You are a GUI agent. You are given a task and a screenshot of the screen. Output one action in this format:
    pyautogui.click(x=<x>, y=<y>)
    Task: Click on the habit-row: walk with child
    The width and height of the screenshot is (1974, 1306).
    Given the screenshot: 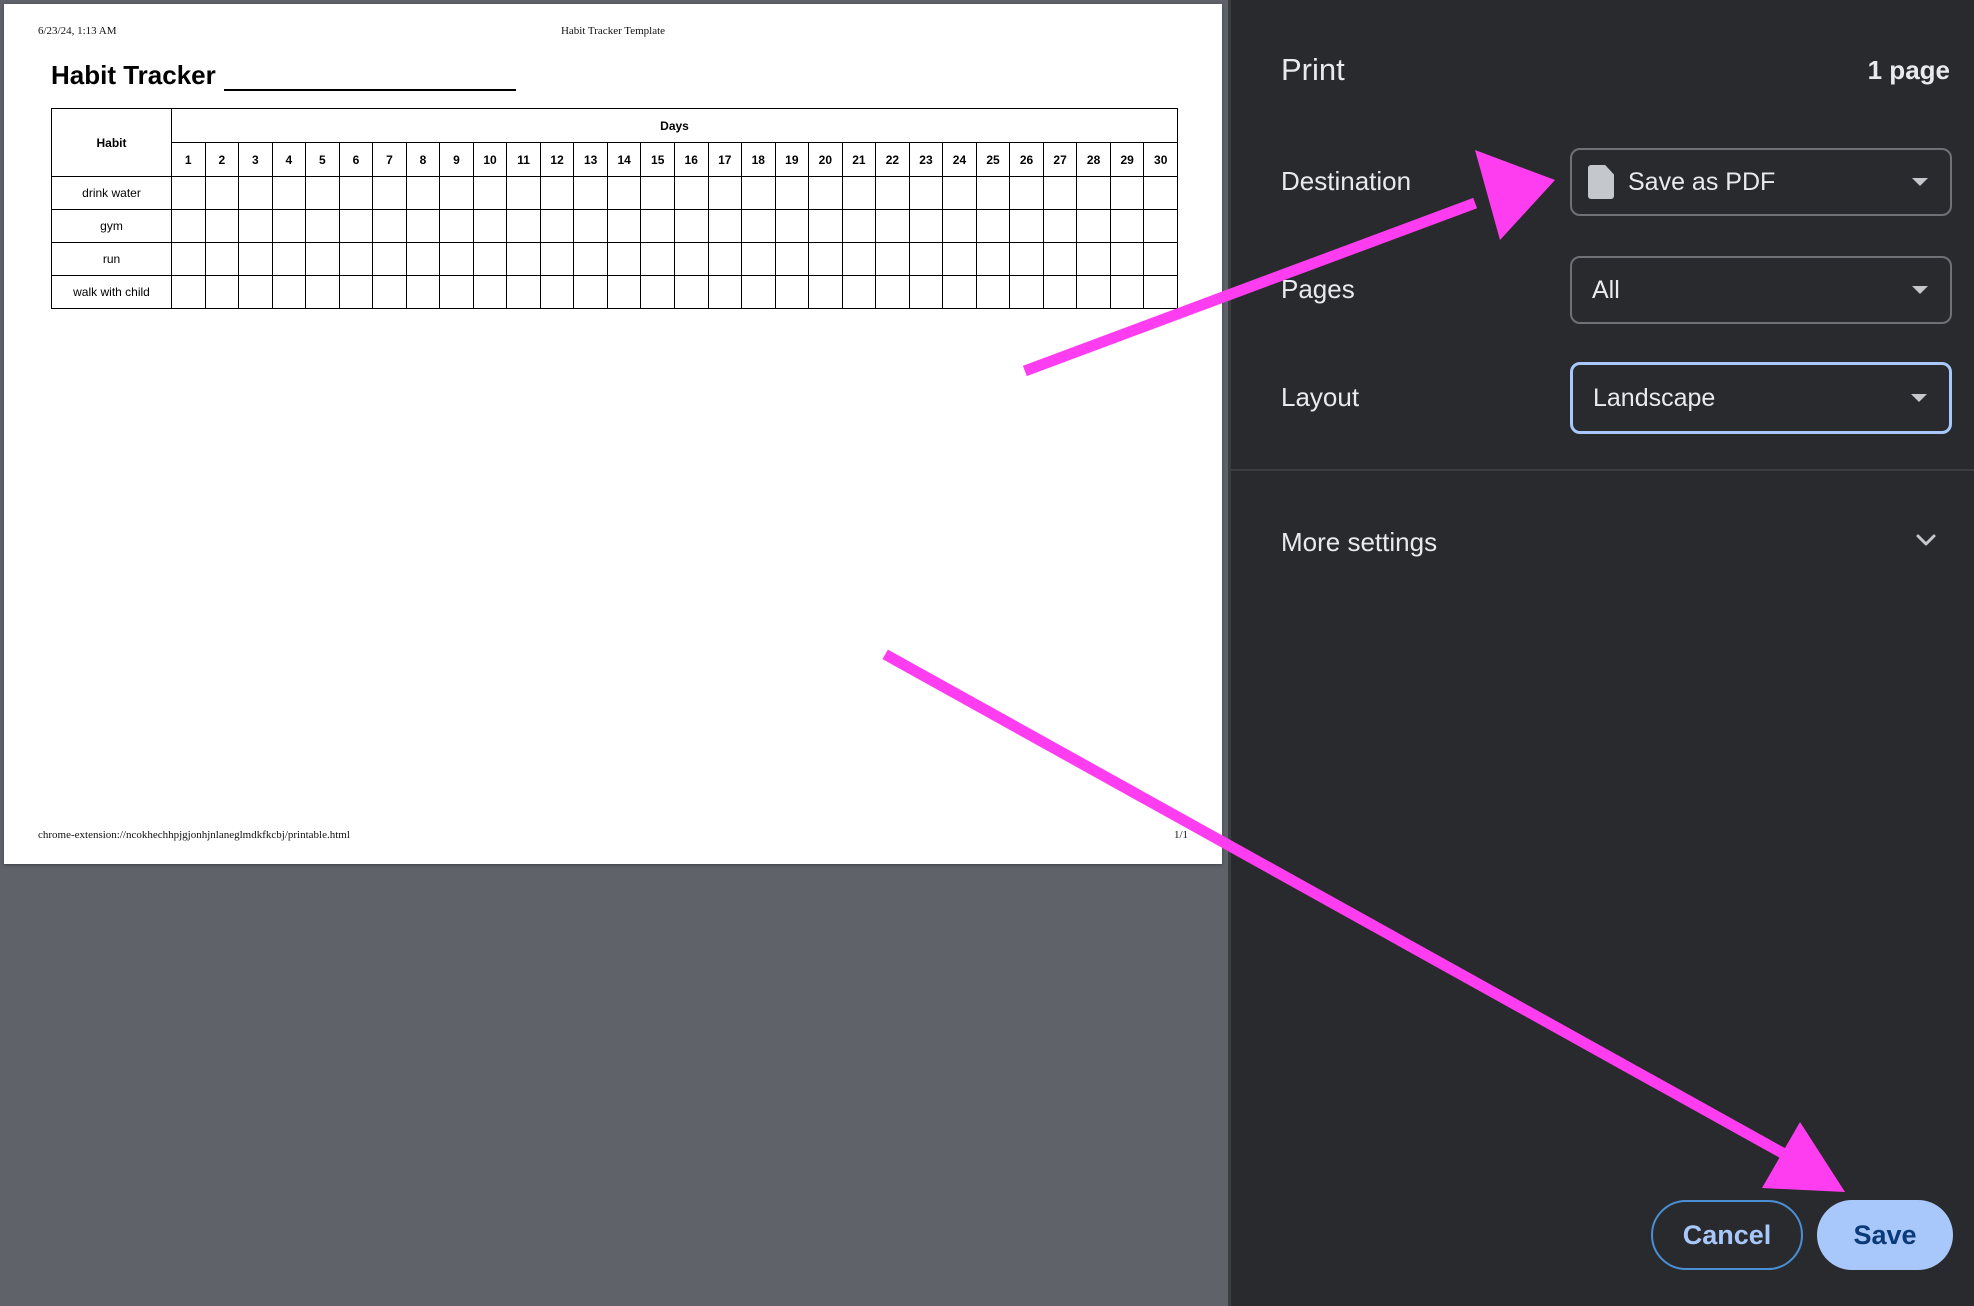 What is the action you would take?
    pyautogui.click(x=614, y=292)
    